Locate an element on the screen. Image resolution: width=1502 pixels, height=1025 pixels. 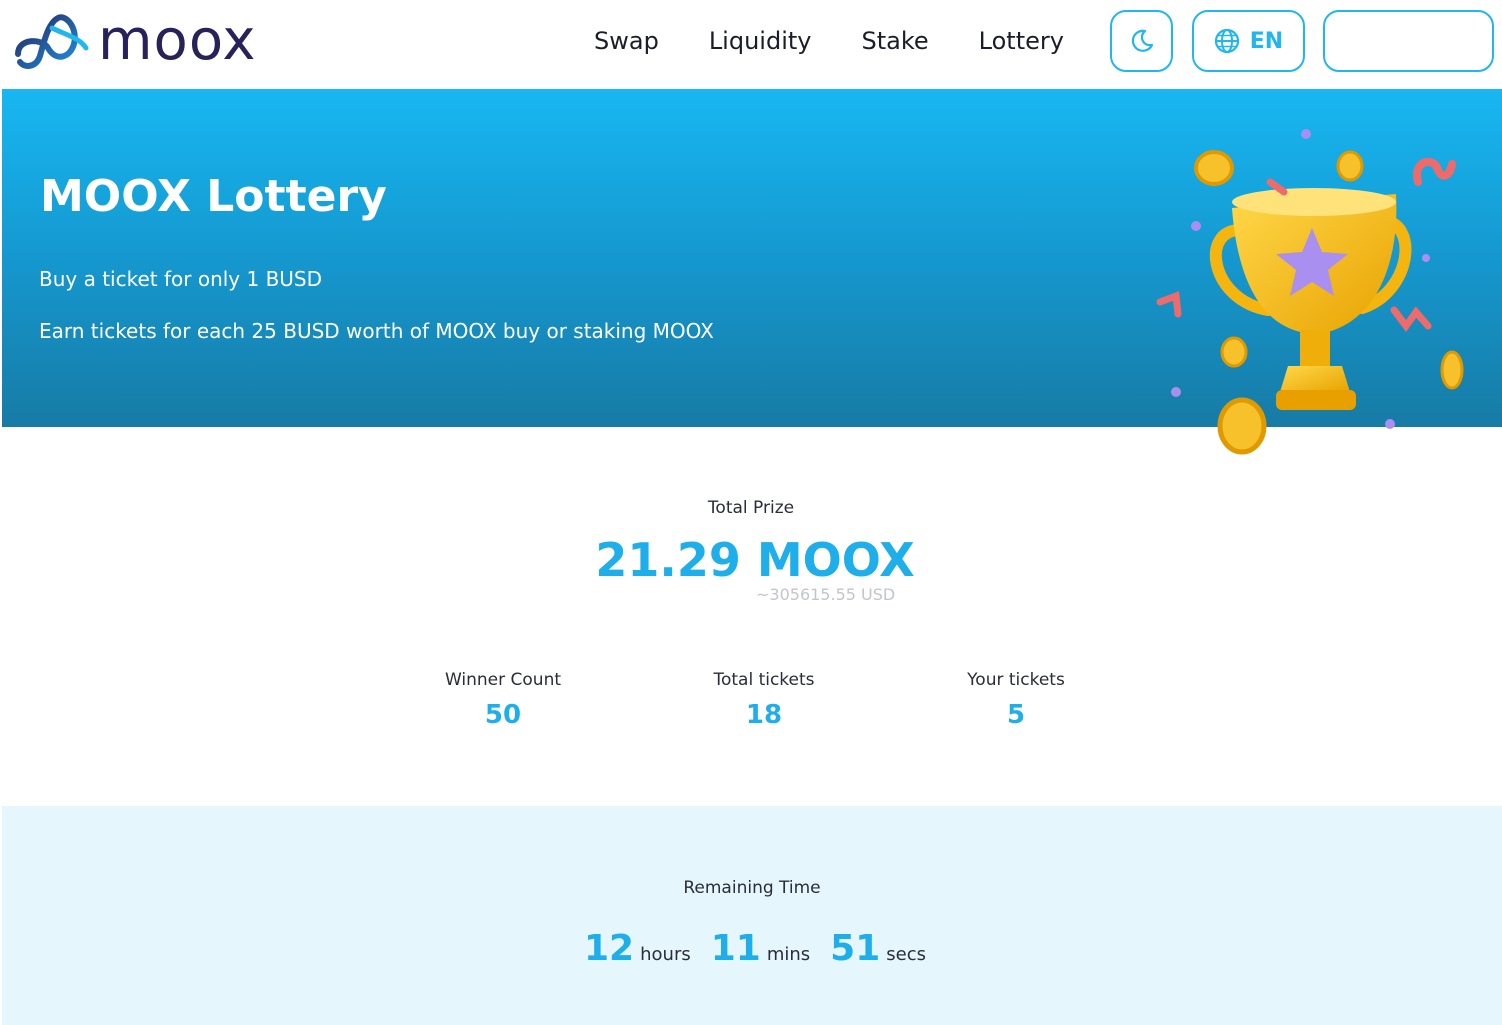
your-tickets-label: Your tickets is located at coordinates (1016, 680).